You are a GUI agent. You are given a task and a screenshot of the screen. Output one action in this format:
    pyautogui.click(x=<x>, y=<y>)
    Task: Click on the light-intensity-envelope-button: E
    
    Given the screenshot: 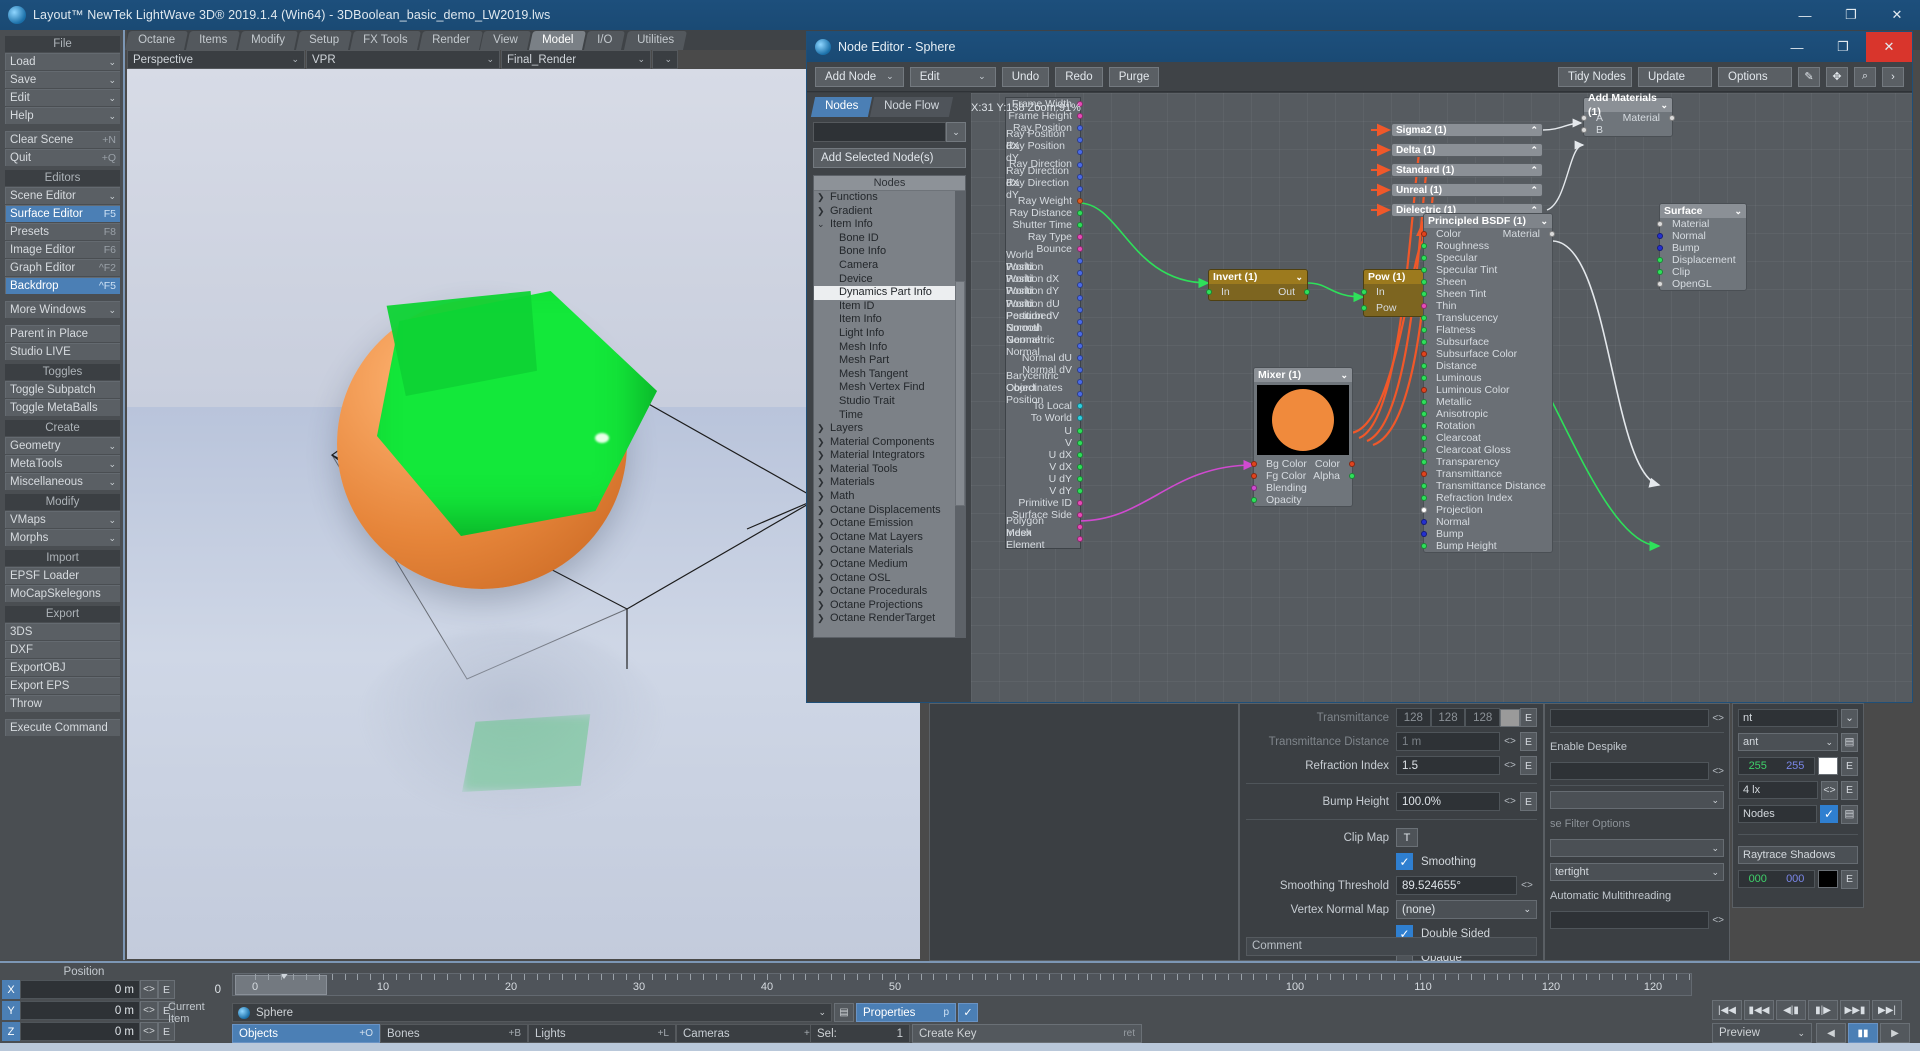 What is the action you would take?
    pyautogui.click(x=1849, y=790)
    